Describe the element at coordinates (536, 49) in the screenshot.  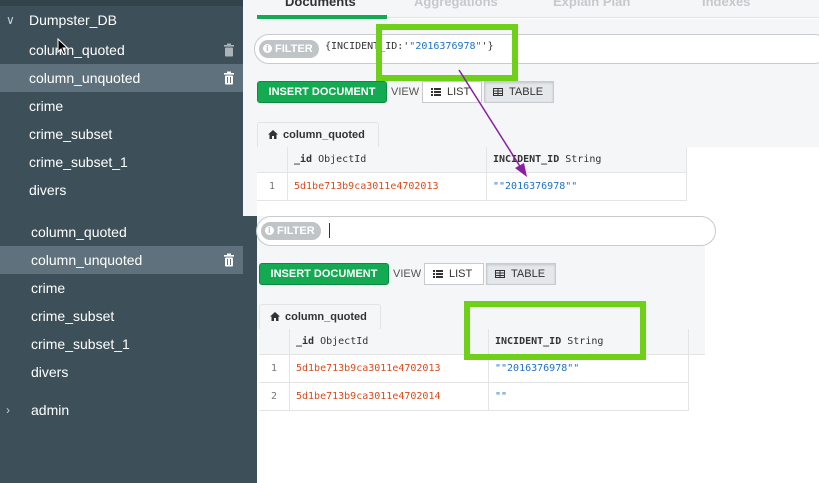
I see `filter-input: FILTER {INCIDENT_ID:'"2016376978"'}` at that location.